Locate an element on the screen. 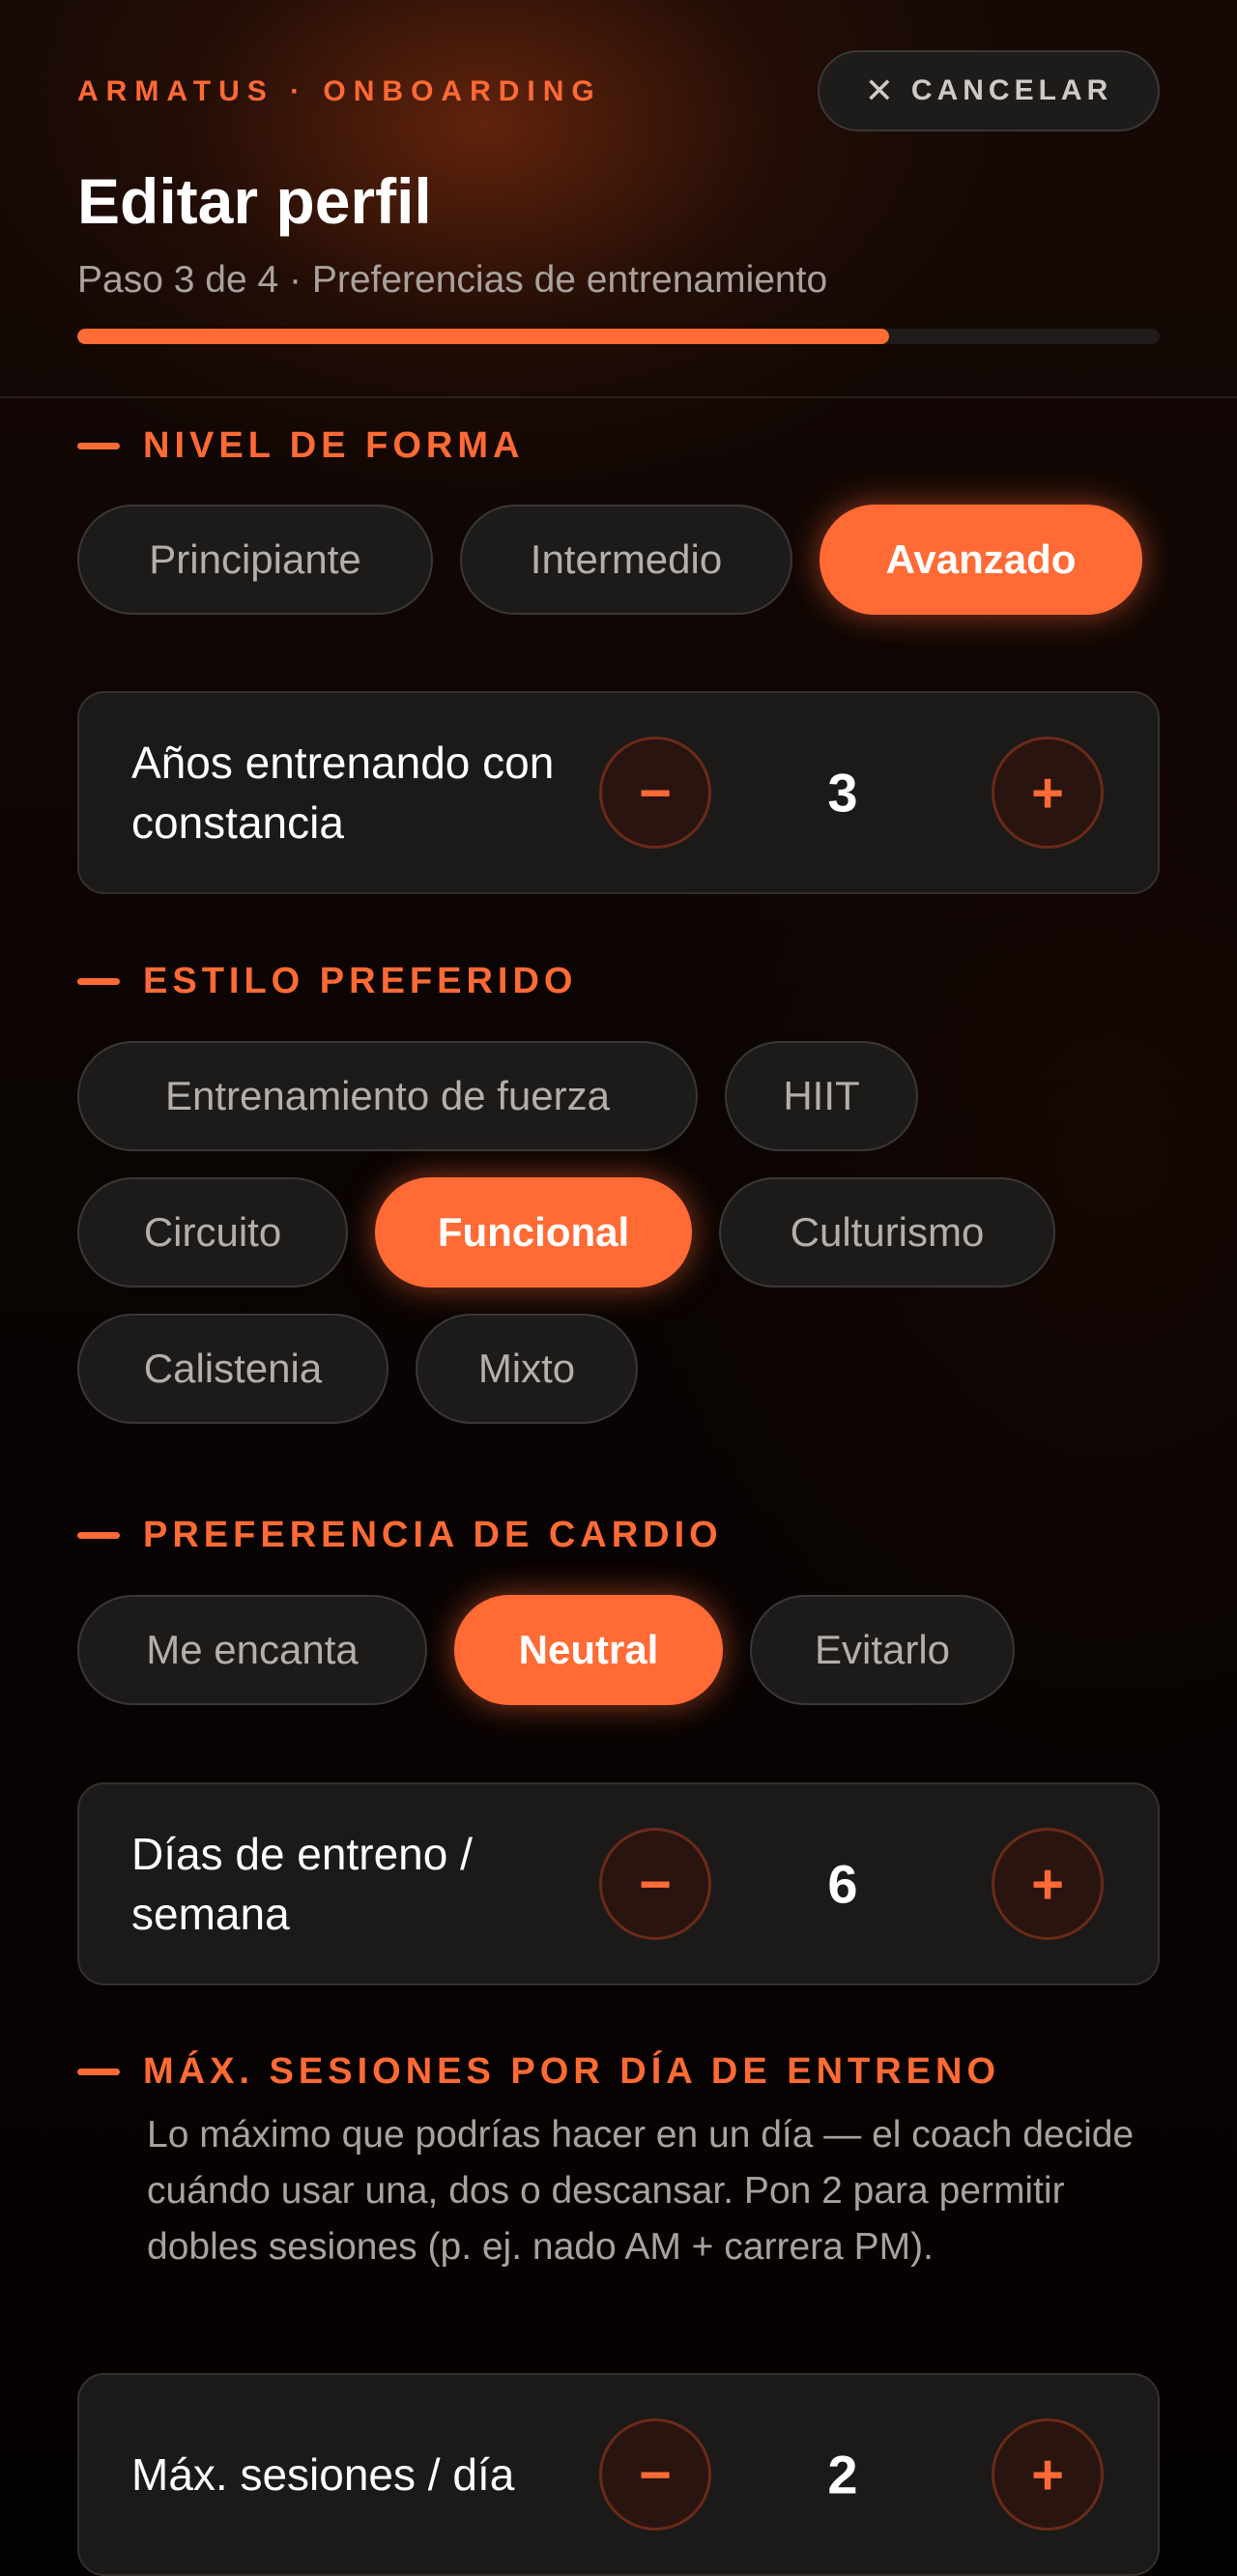 Image resolution: width=1237 pixels, height=2576 pixels. years-stepper-card: Años entrenando con constancia − 3 + is located at coordinates (618, 792).